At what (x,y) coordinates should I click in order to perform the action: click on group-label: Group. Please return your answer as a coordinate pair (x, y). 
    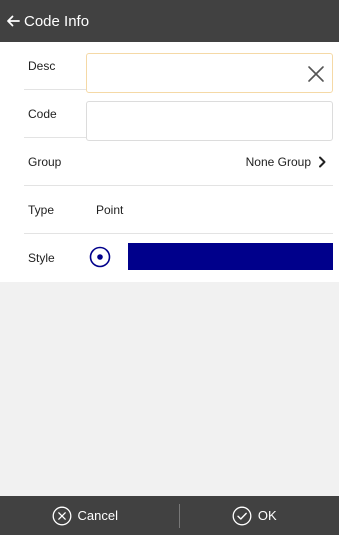
    Looking at the image, I should click on (45, 161).